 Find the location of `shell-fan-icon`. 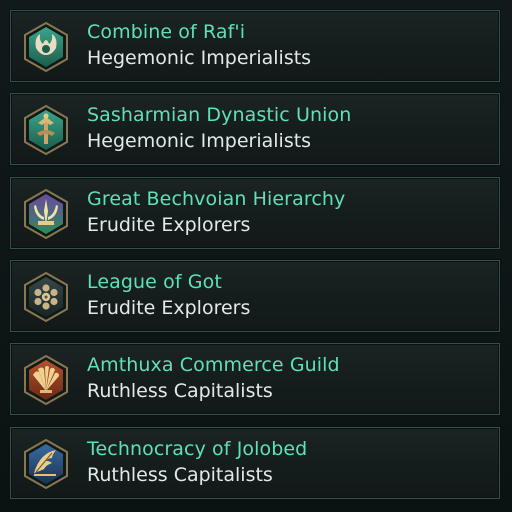

shell-fan-icon is located at coordinates (46, 380).